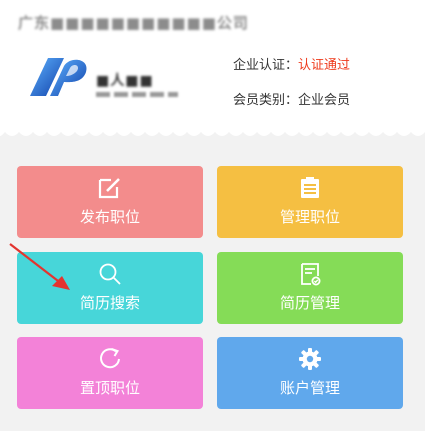 This screenshot has width=425, height=431. What do you see at coordinates (266, 65) in the screenshot?
I see `certification-label: 企业认证：` at bounding box center [266, 65].